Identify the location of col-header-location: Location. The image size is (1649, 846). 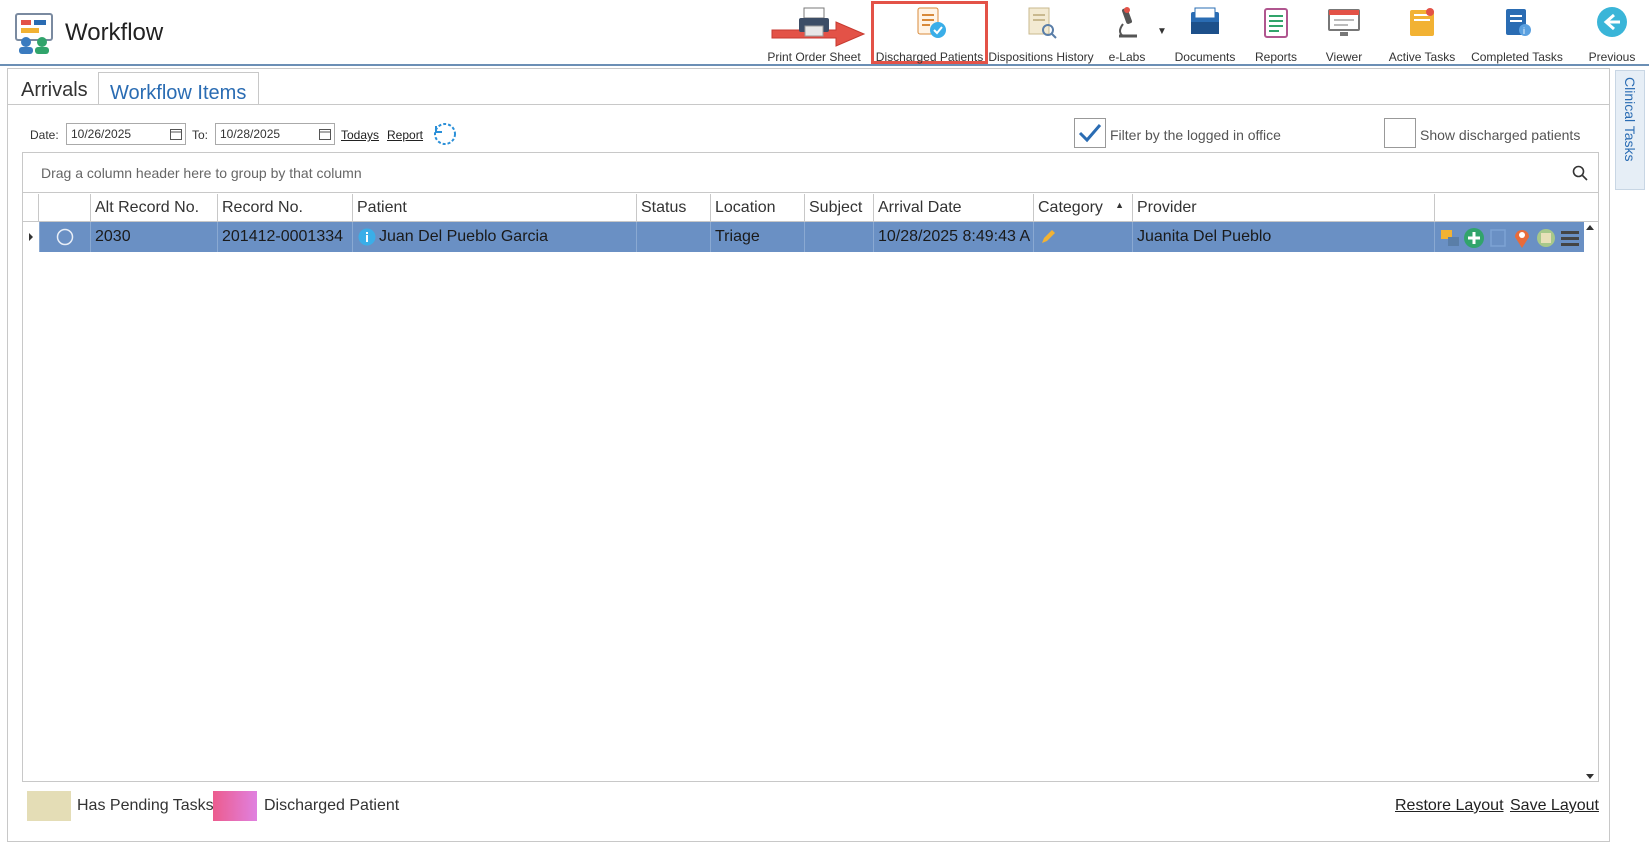
(757, 208).